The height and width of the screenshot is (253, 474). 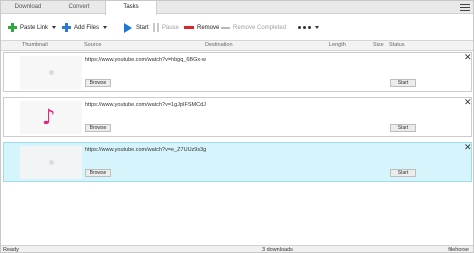 What do you see at coordinates (131, 8) in the screenshot?
I see `tab-tasks: Tasks` at bounding box center [131, 8].